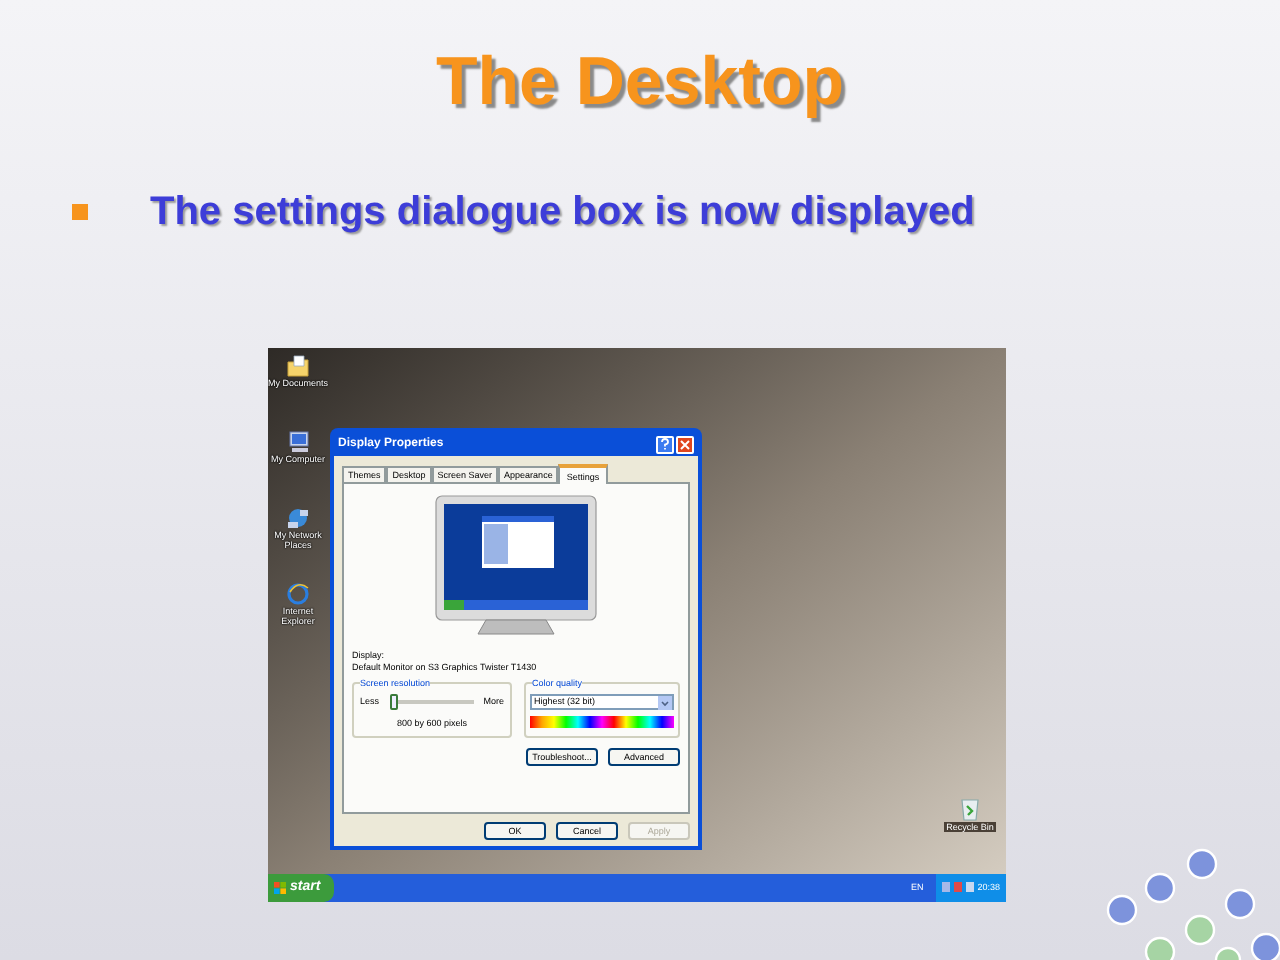 The image size is (1280, 960). I want to click on help-button, so click(665, 444).